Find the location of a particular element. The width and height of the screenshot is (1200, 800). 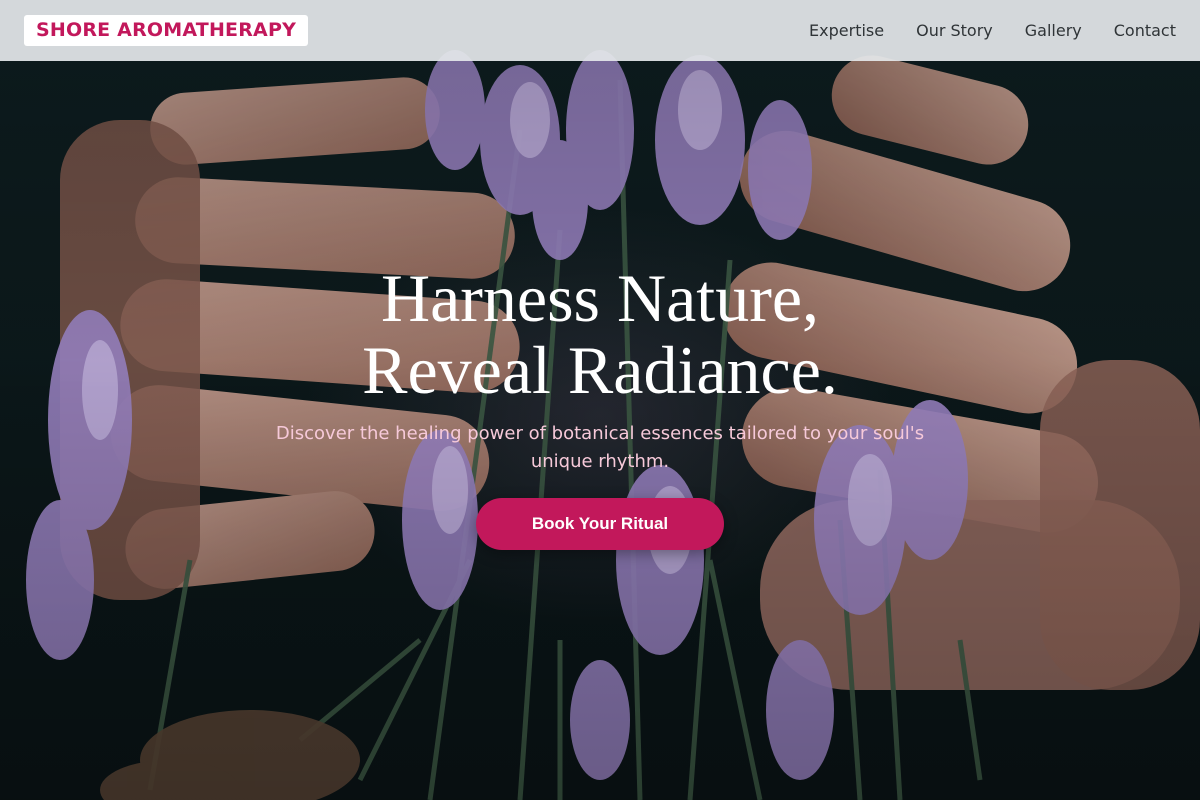

hero-title-line-2: Reveal Radiance. is located at coordinates (600, 370).